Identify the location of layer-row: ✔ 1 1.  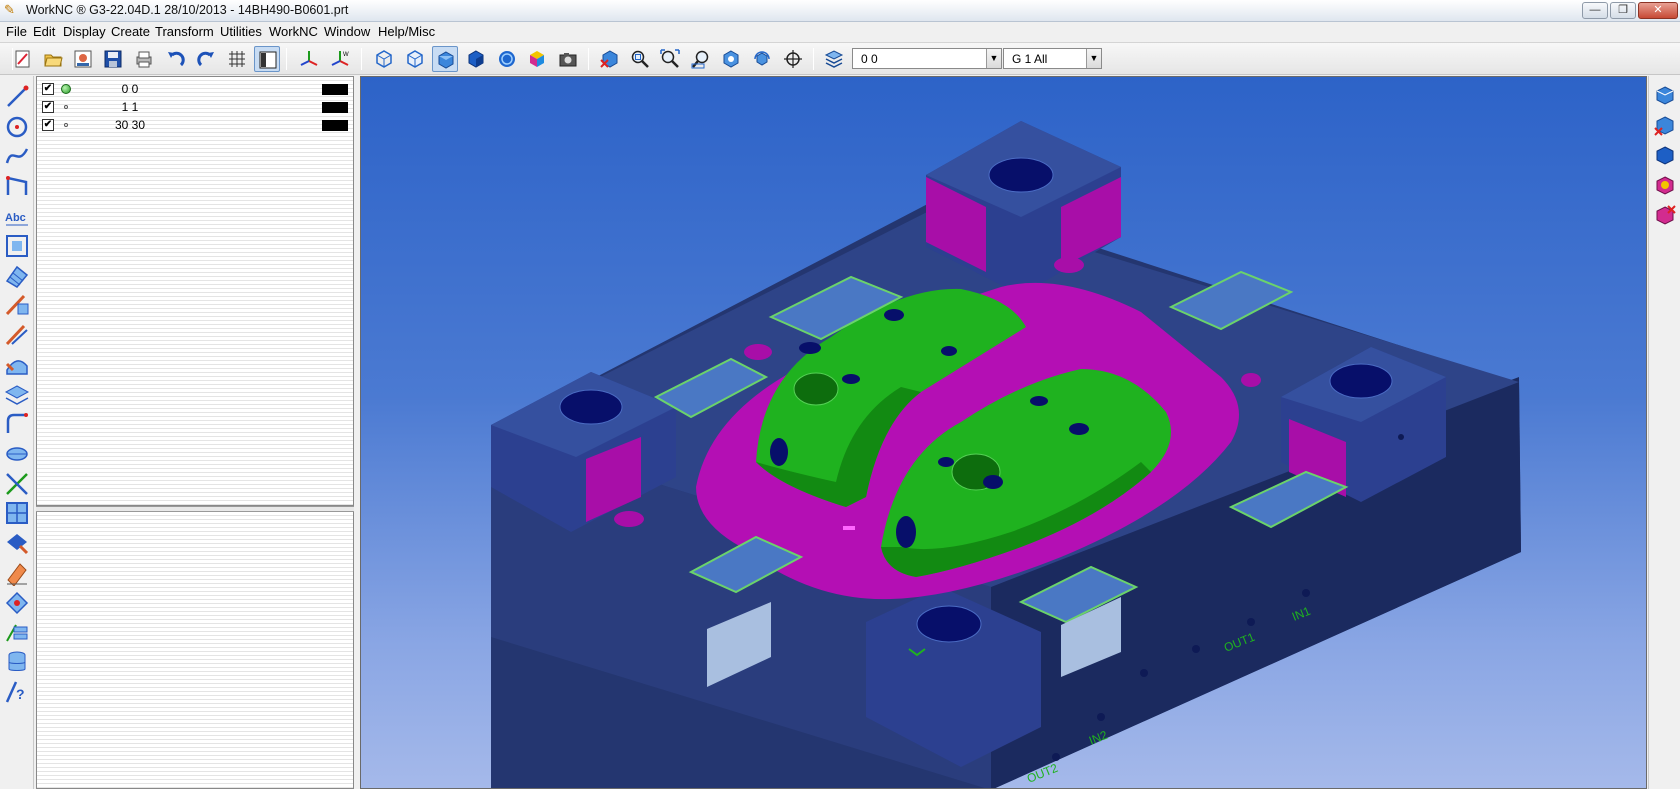
(195, 107).